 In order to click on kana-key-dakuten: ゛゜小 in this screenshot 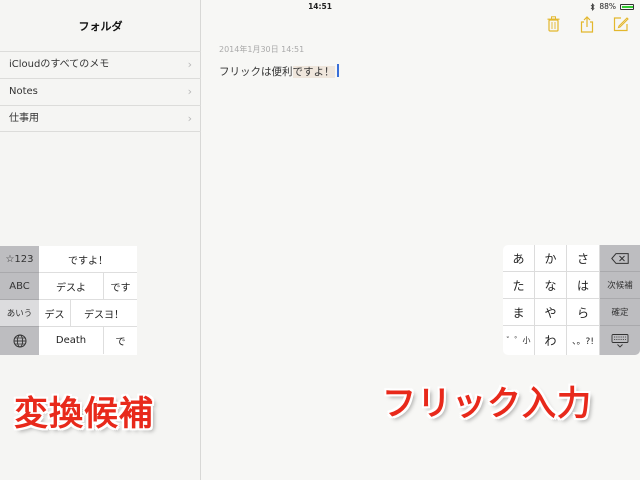, I will do `click(519, 340)`.